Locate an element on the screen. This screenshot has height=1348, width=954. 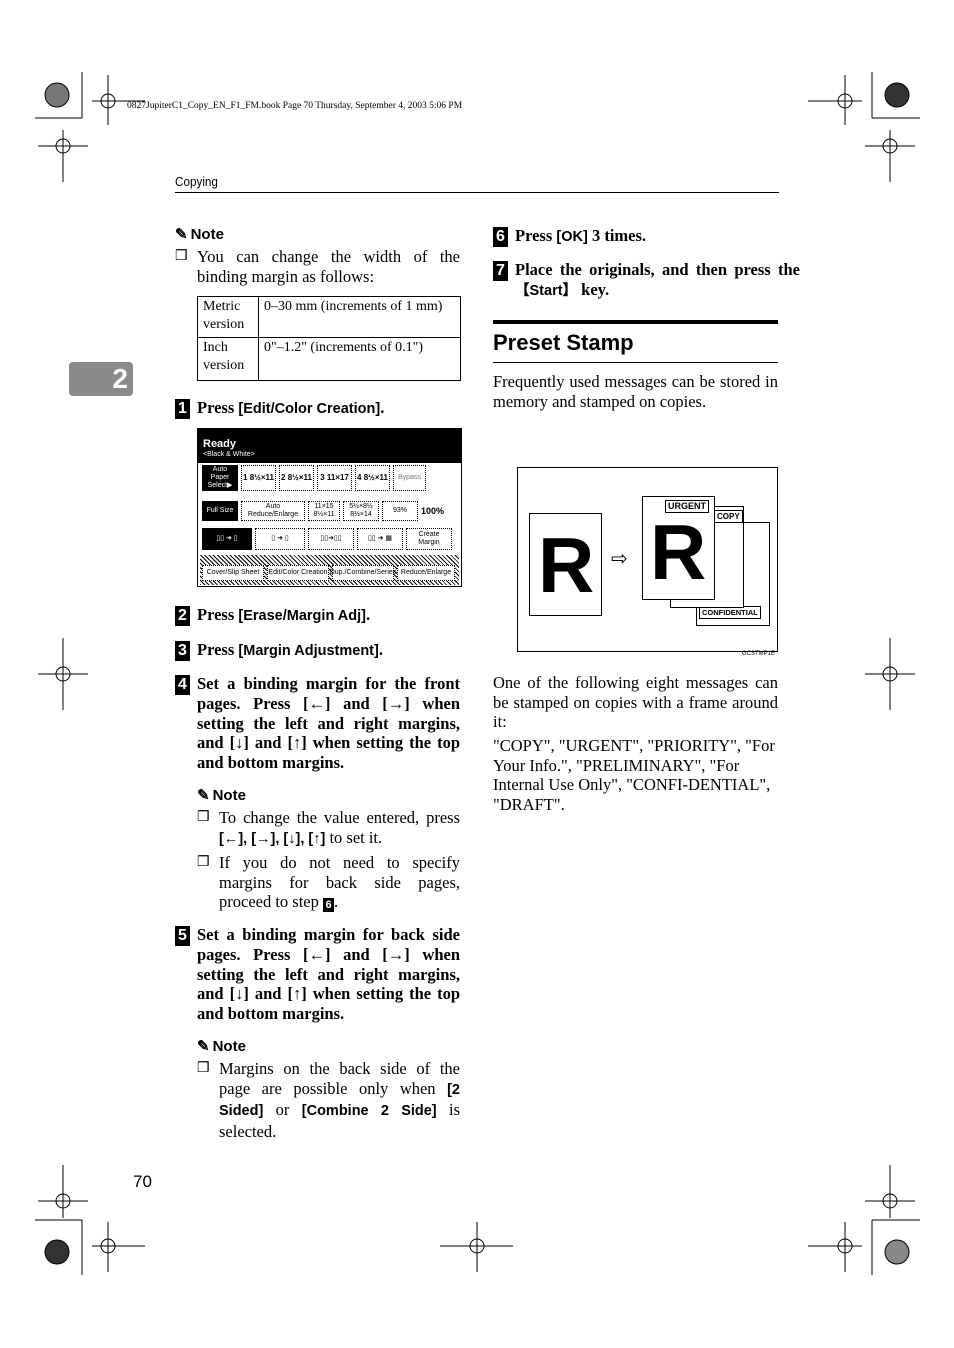
step-2: 2 Press [Erase/Margin Adj]. is located at coordinates (317, 616).